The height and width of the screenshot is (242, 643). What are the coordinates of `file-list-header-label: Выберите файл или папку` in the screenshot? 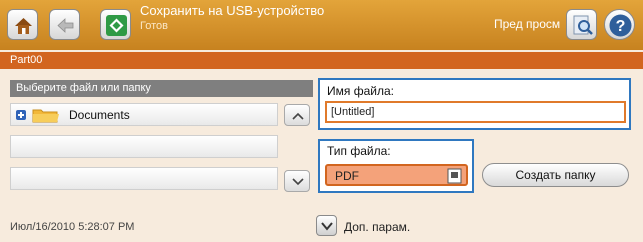 It's located at (83, 88).